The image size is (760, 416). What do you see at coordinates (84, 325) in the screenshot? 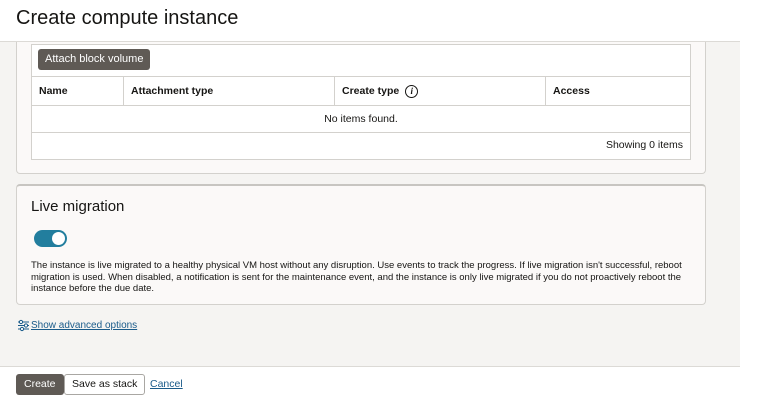
I see `show-advanced-options-label: Show advanced options` at bounding box center [84, 325].